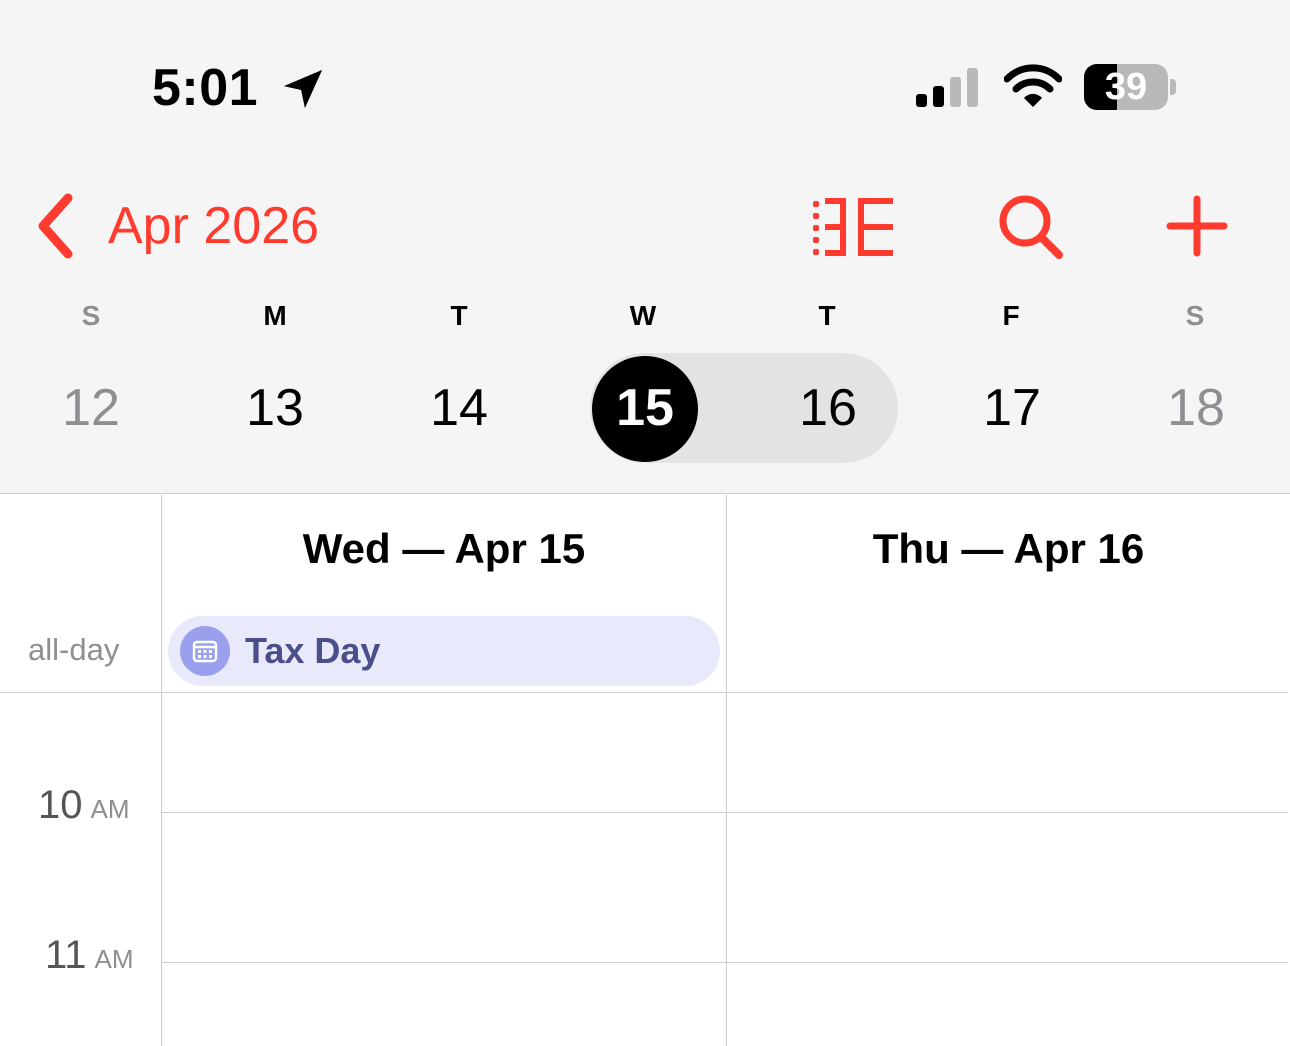 The image size is (1290, 1046). I want to click on view-toggle-icon, so click(853, 227).